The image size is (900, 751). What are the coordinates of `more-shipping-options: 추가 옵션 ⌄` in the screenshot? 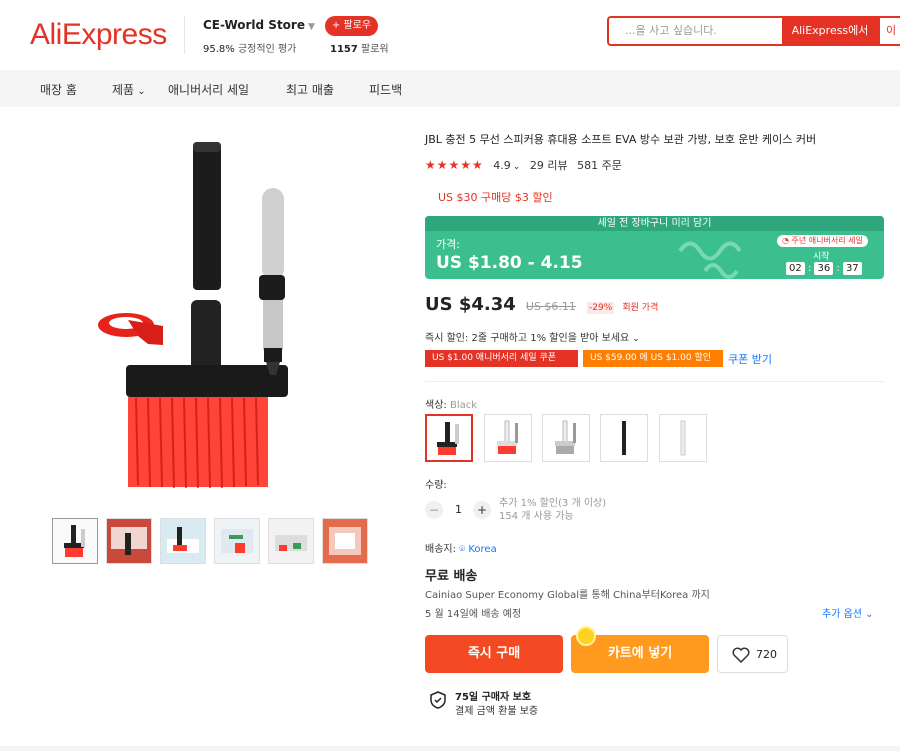 It's located at (848, 612).